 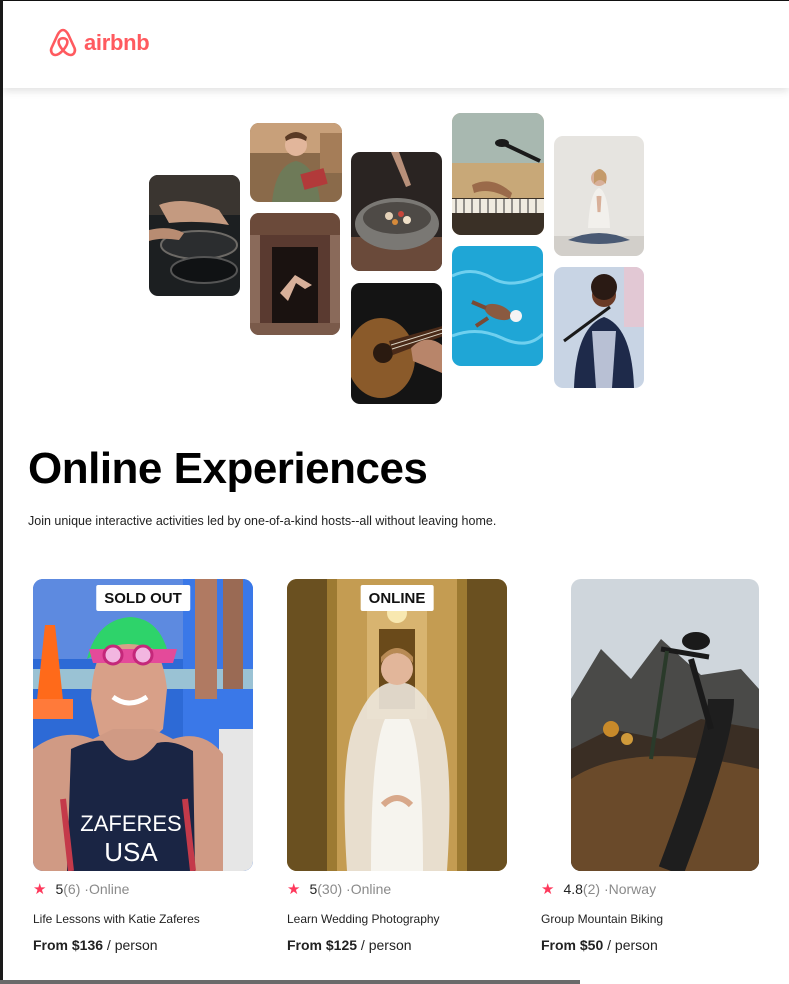 I want to click on airbnb-logo-icon, so click(x=63, y=42).